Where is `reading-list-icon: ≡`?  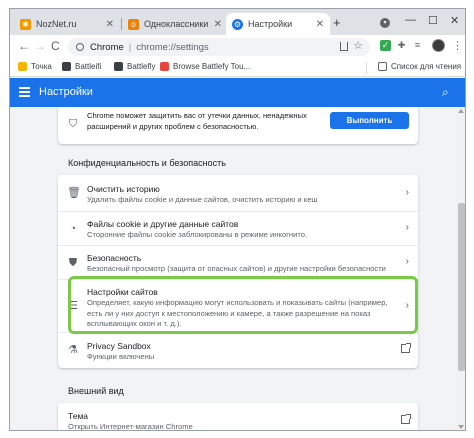
reading-list-icon: ≡ is located at coordinates (417, 45).